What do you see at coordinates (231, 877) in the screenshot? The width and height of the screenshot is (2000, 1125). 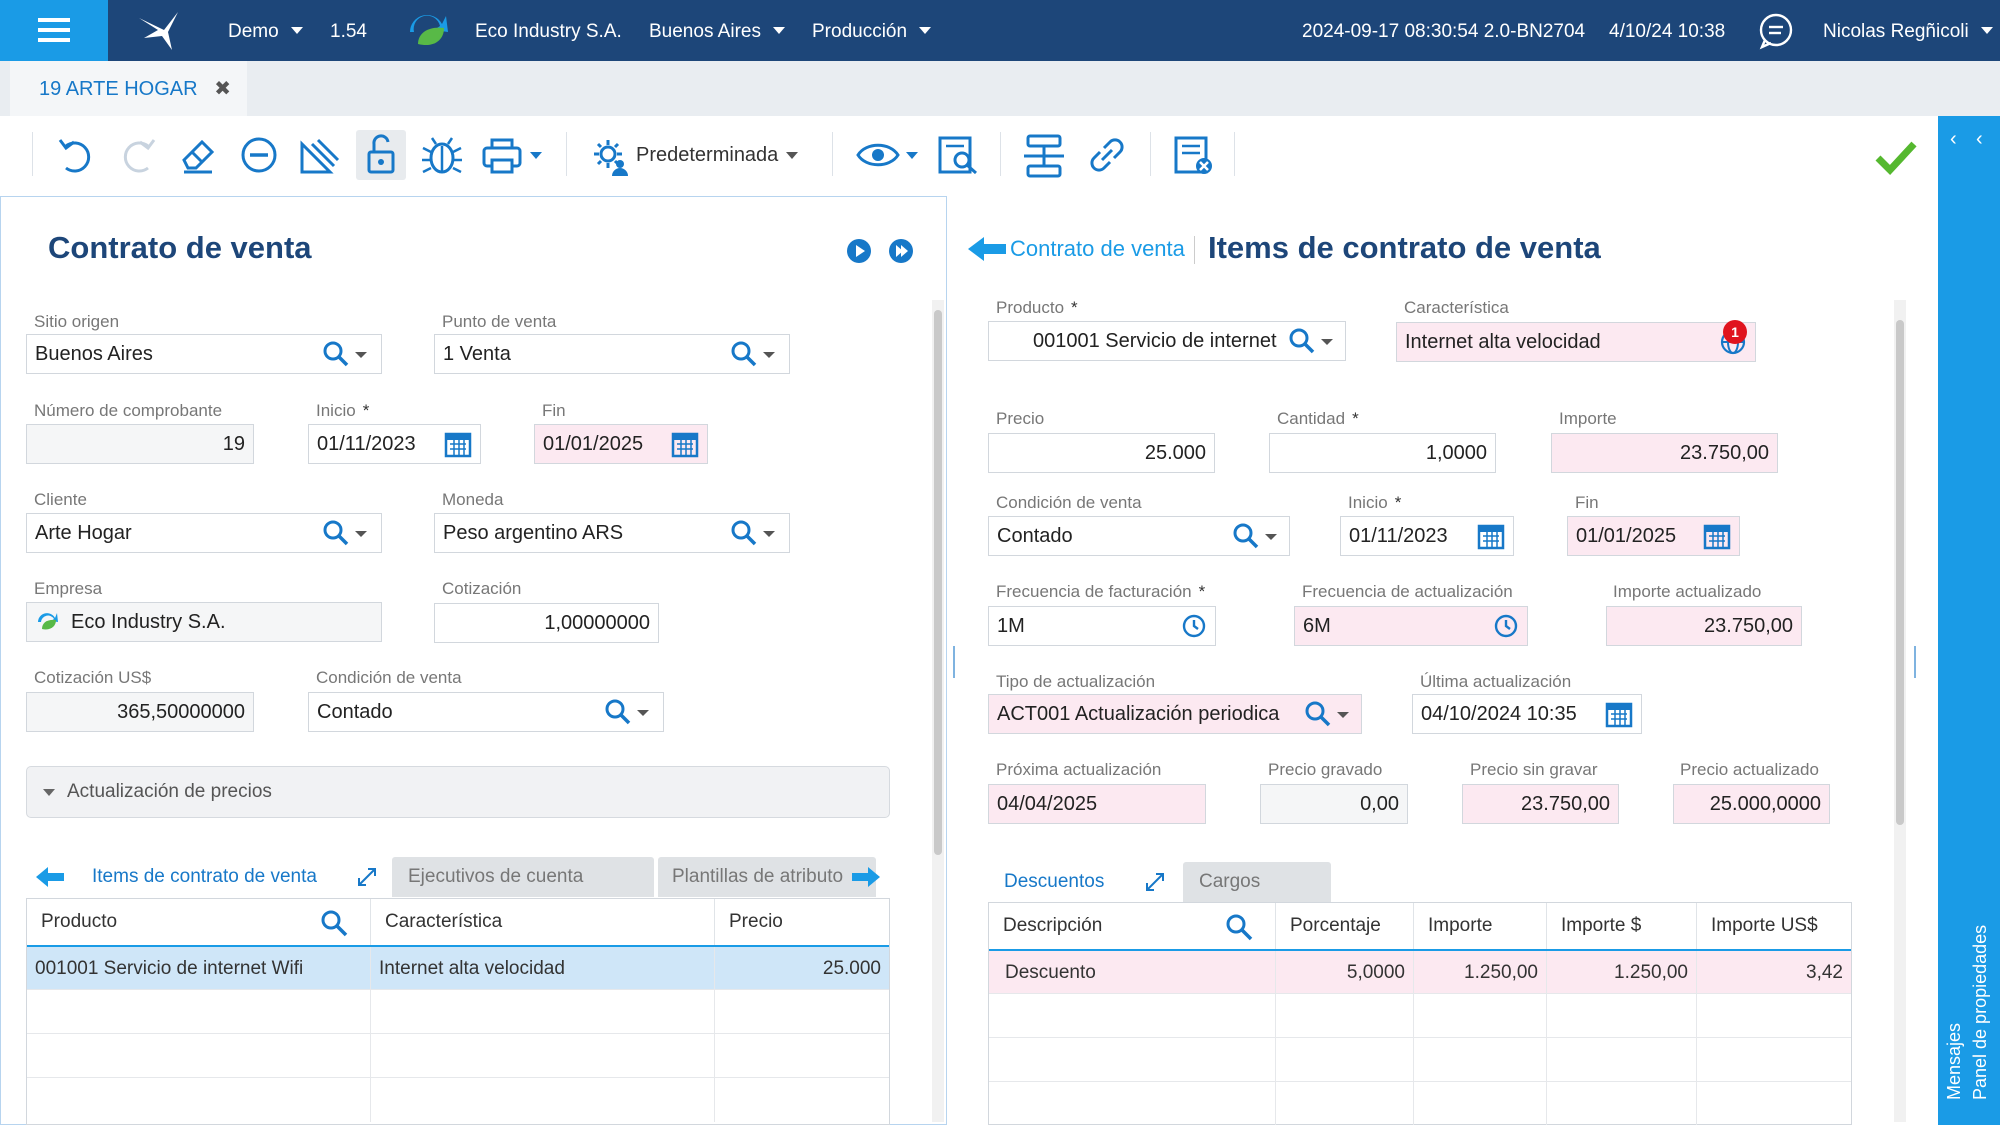 I see `tab-items-contrato: Items de contrato de venta` at bounding box center [231, 877].